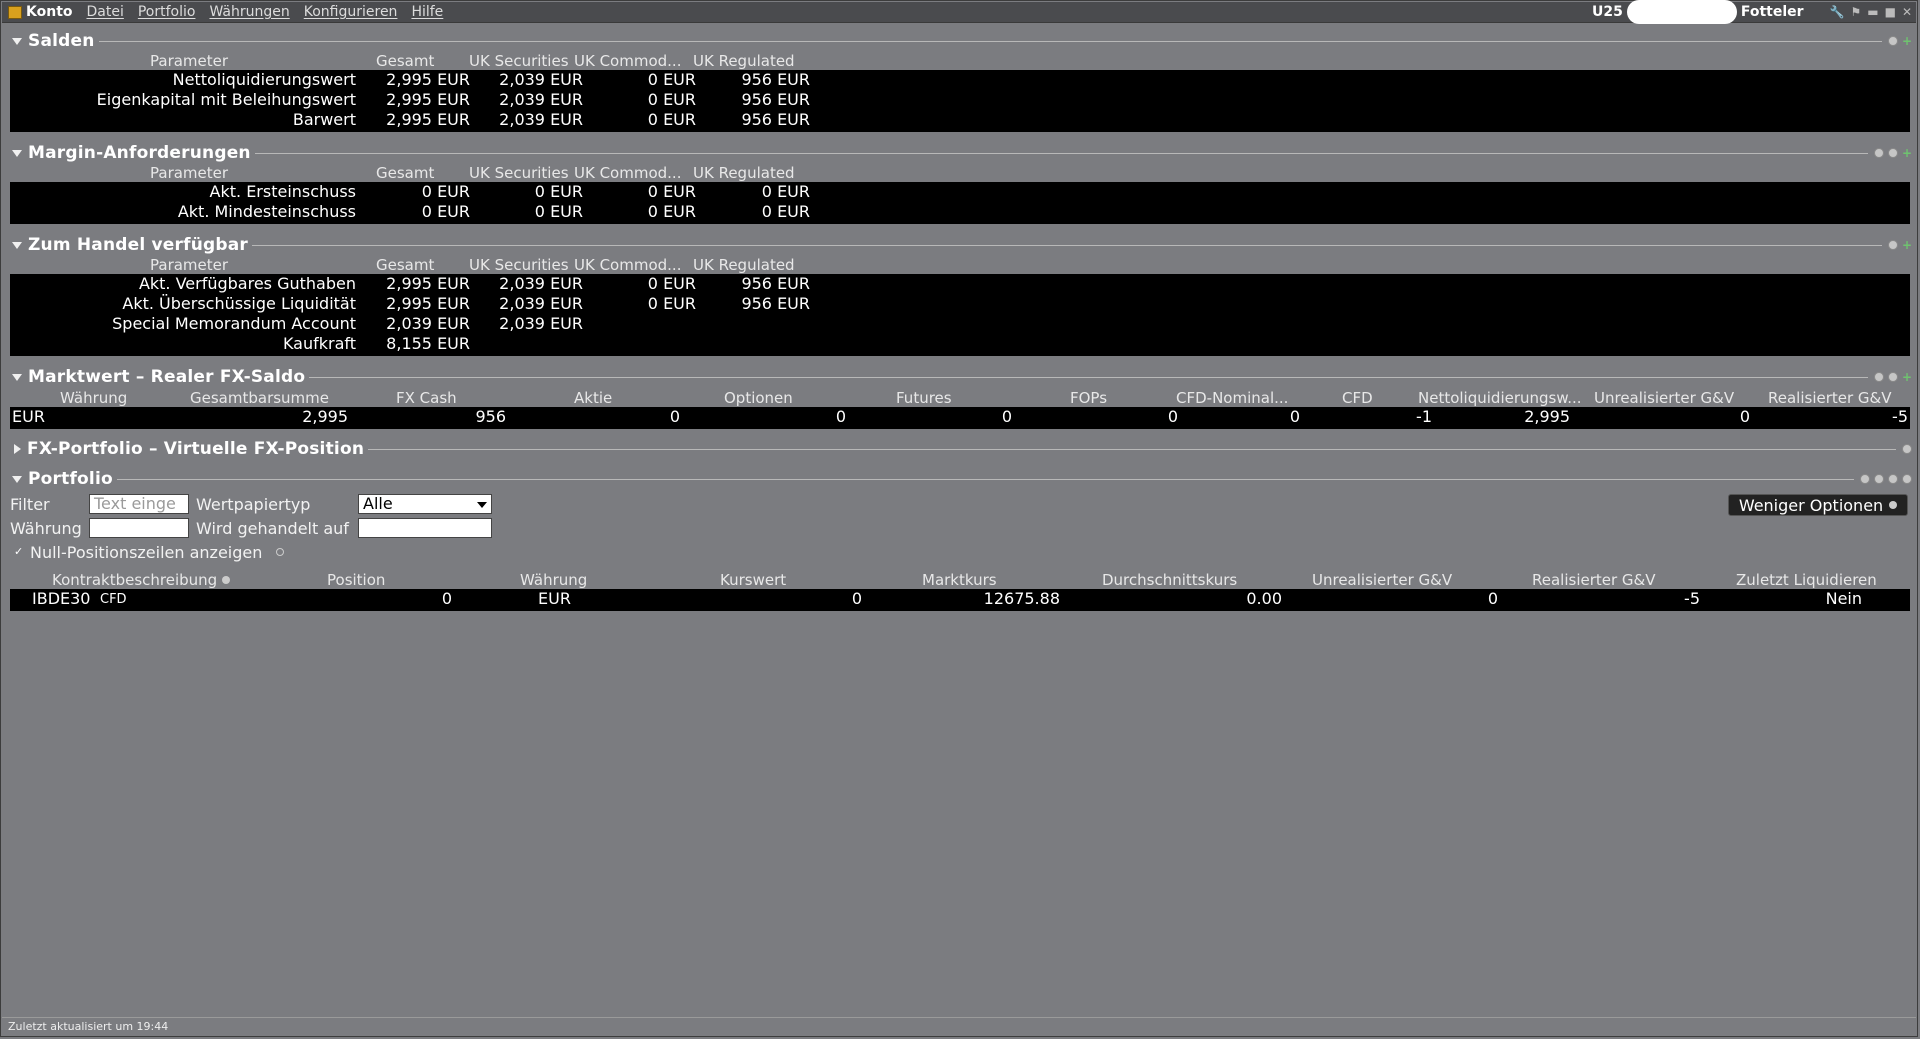 This screenshot has width=1920, height=1039. What do you see at coordinates (146, 552) in the screenshot?
I see `null-rows-label: Null-Positionszeilen anzeigen` at bounding box center [146, 552].